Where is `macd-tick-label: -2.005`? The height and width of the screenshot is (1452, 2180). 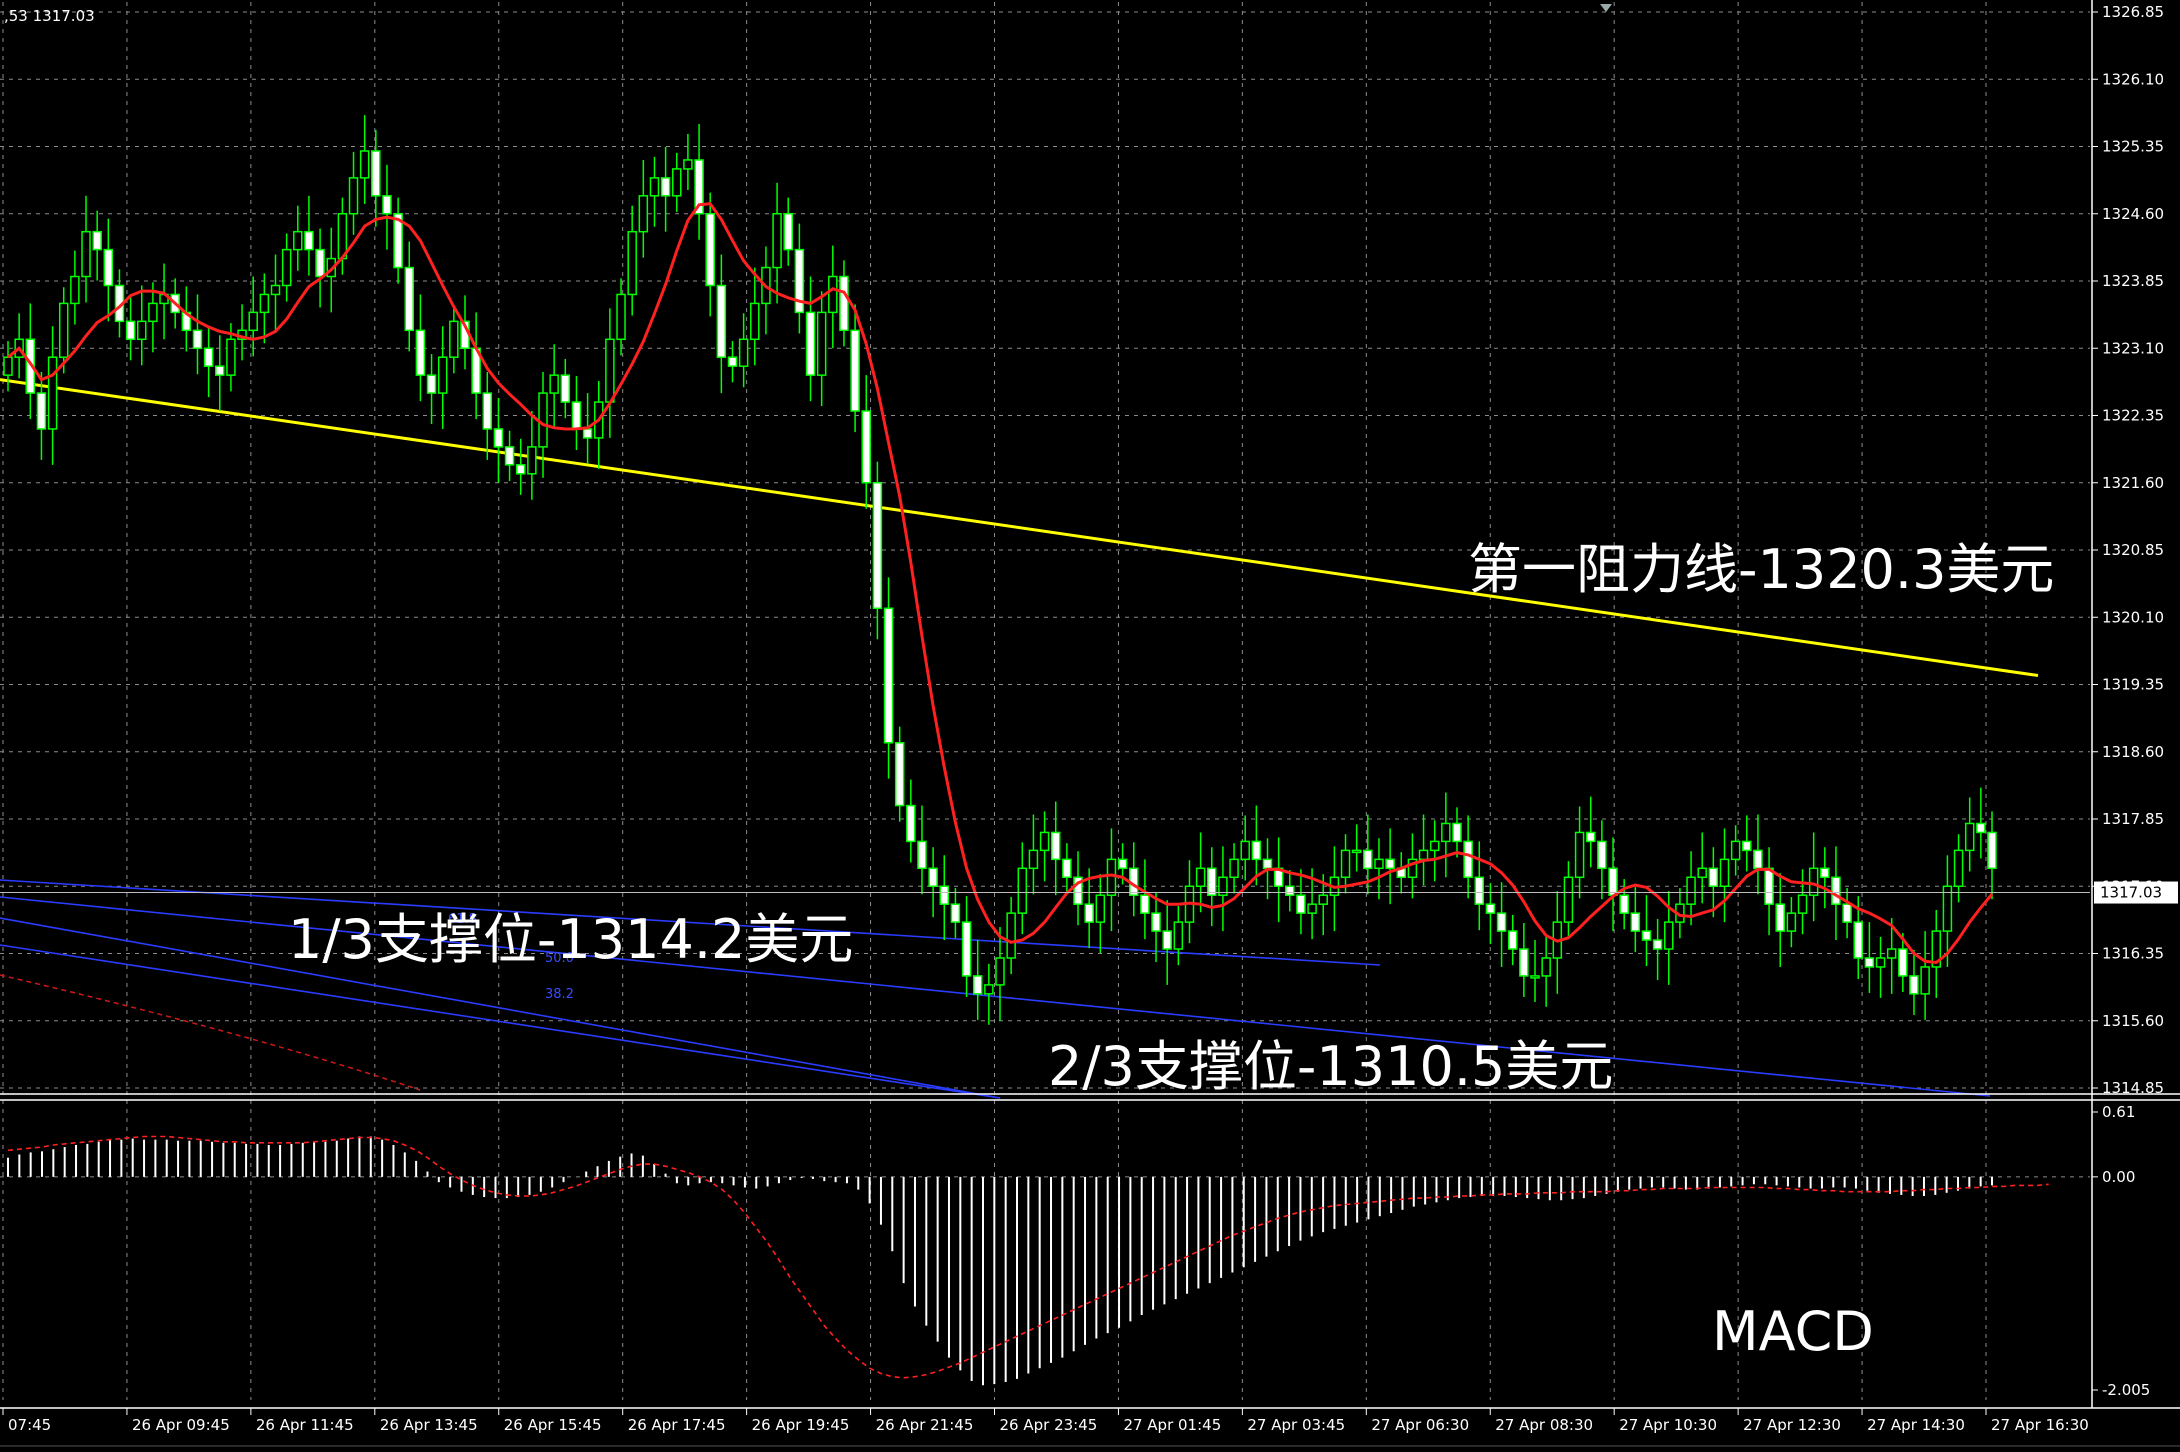
macd-tick-label: -2.005 is located at coordinates (2126, 1390).